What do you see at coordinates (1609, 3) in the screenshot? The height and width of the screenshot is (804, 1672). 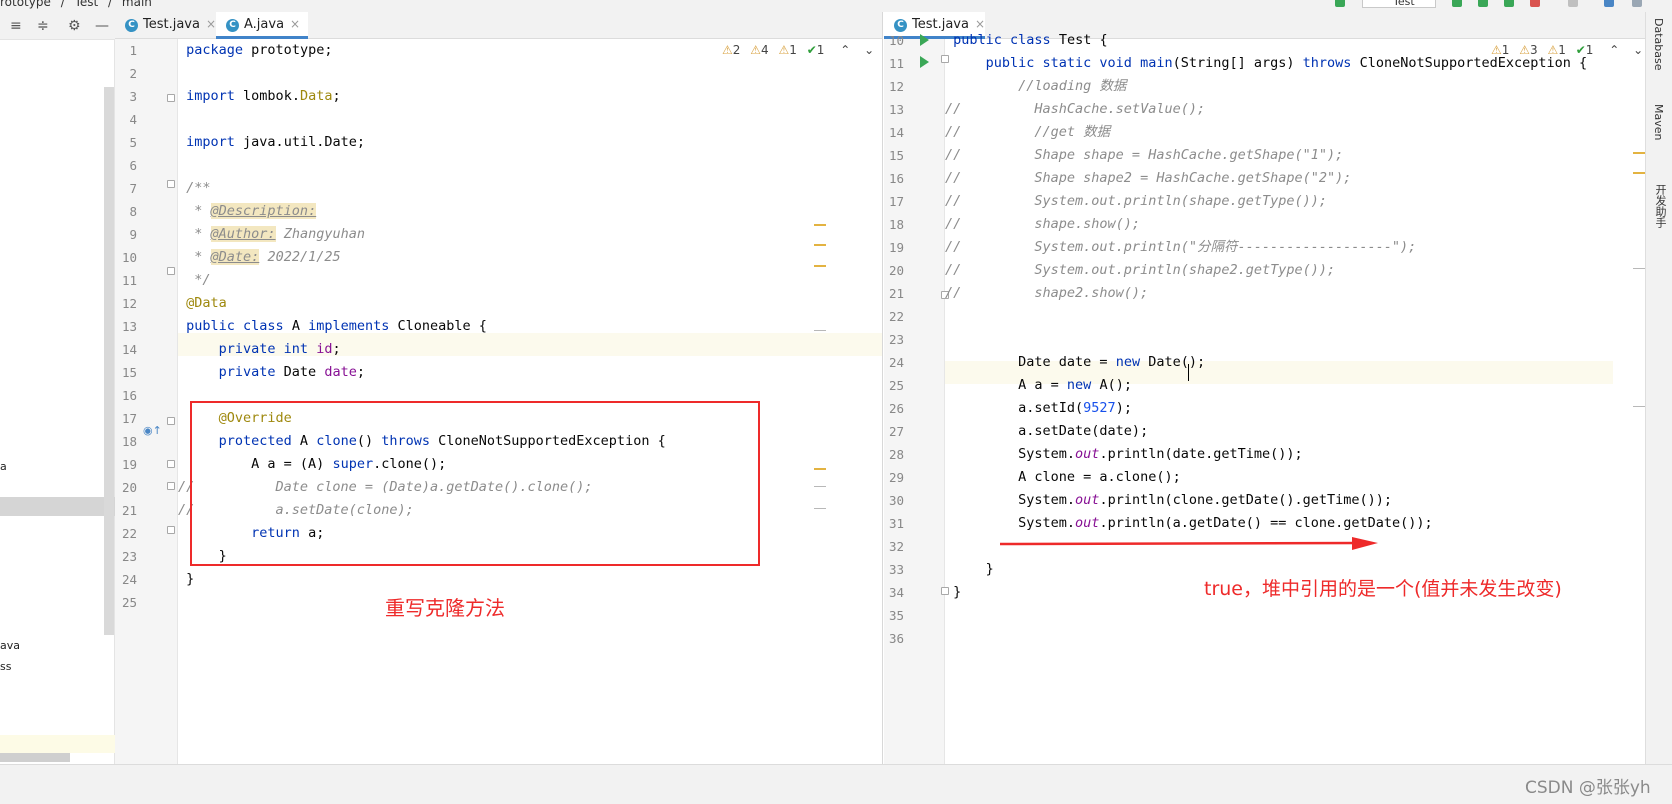 I see `project-structure-icon` at bounding box center [1609, 3].